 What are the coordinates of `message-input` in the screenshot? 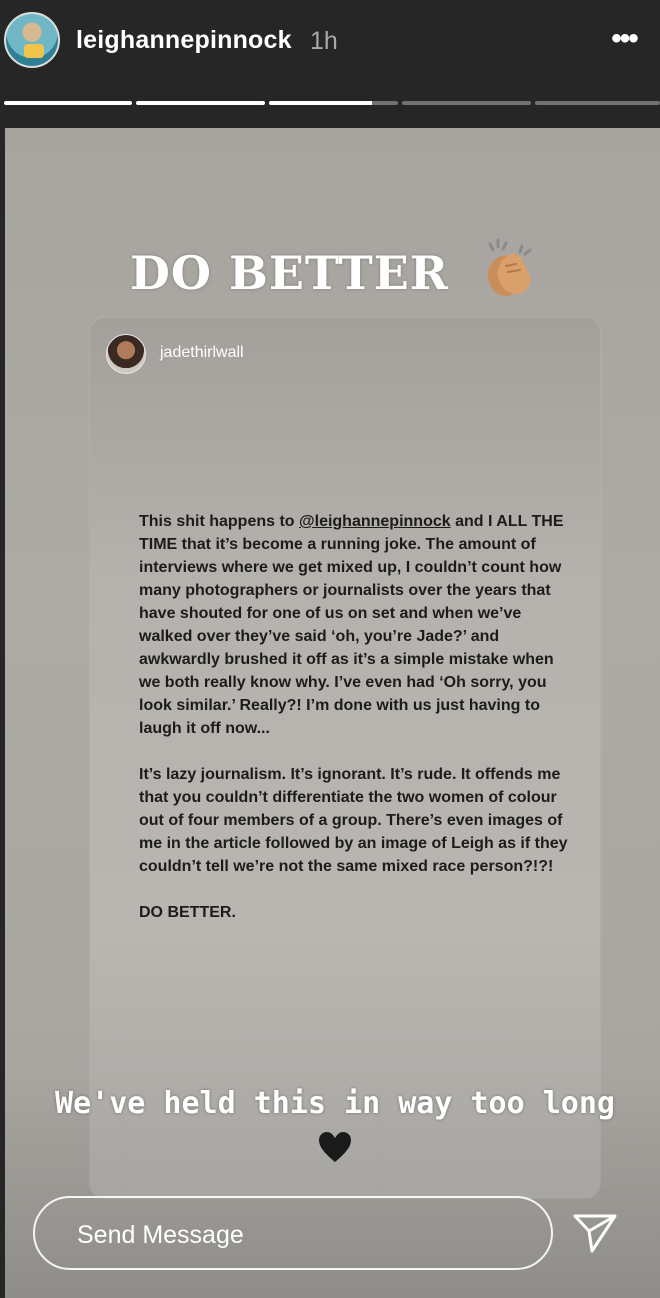 It's located at (297, 1235).